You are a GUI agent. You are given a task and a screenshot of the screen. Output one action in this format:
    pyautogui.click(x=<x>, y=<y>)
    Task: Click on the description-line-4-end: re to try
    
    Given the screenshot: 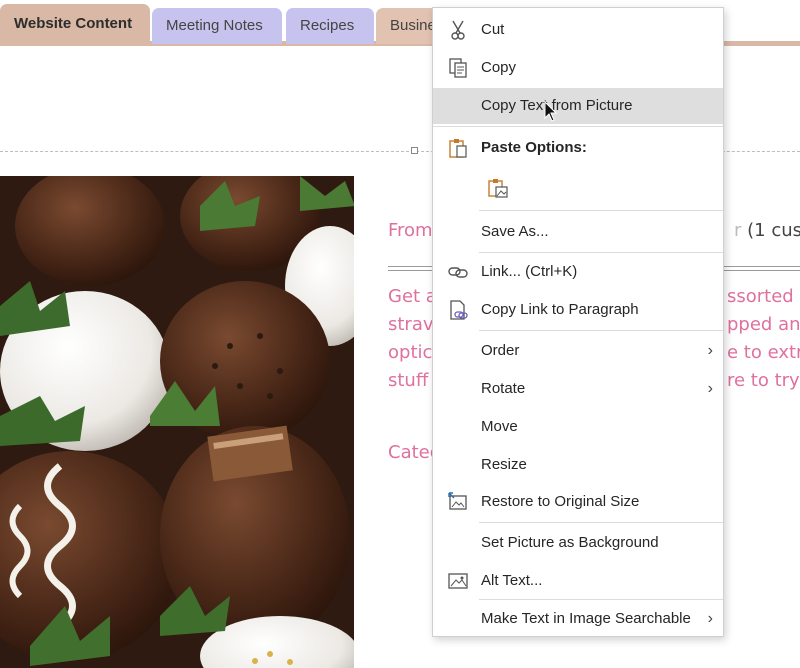 What is the action you would take?
    pyautogui.click(x=763, y=380)
    